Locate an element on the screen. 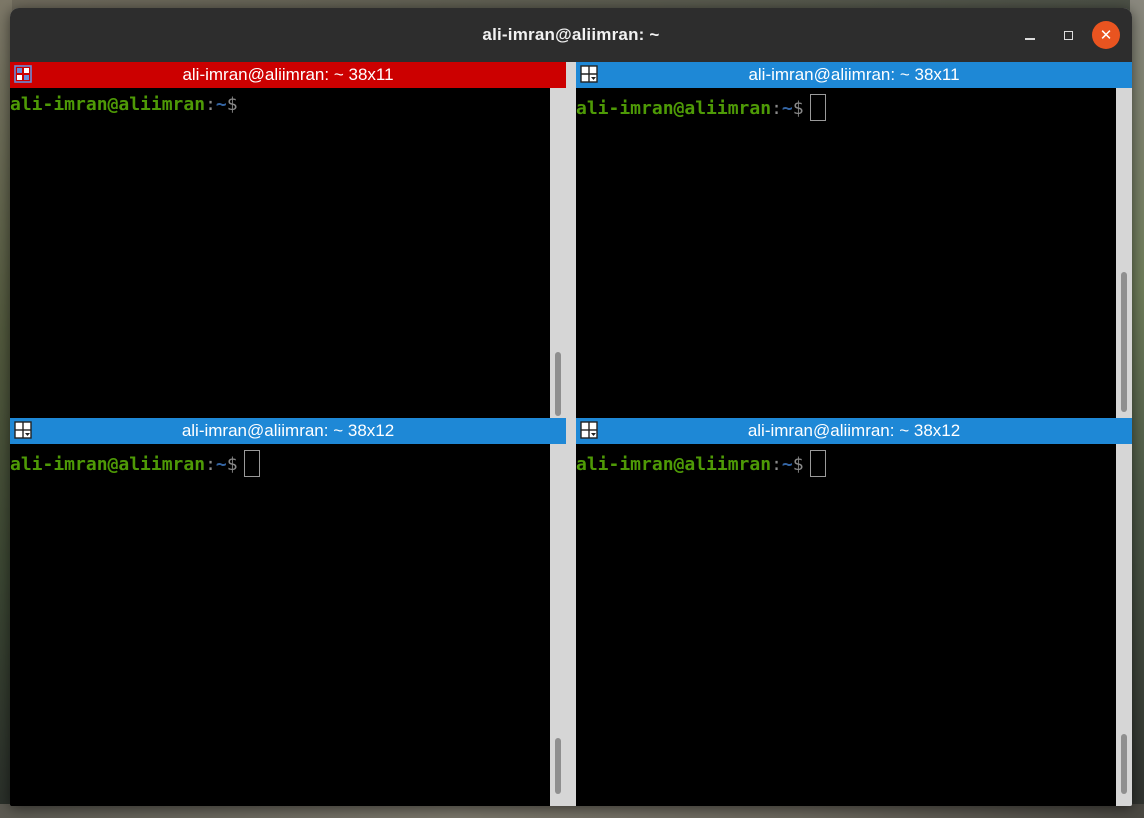  desktop-background-bottom is located at coordinates (572, 811).